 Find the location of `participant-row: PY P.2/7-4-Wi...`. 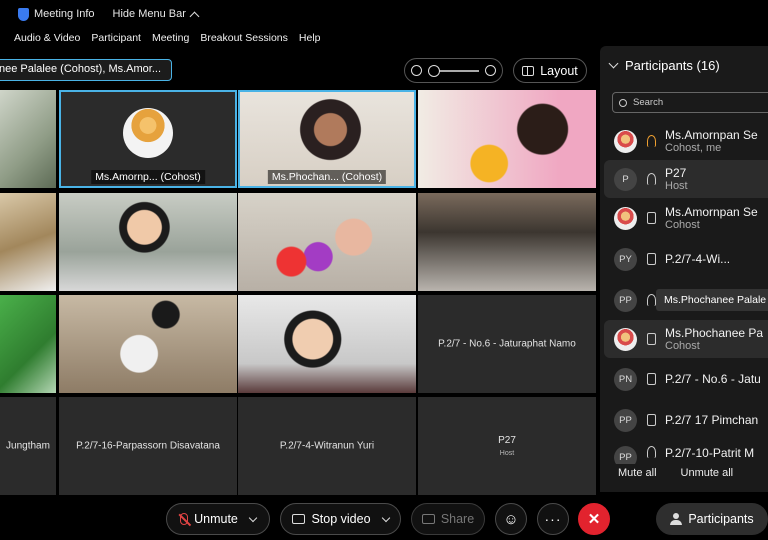

participant-row: PY P.2/7-4-Wi... is located at coordinates (686, 259).